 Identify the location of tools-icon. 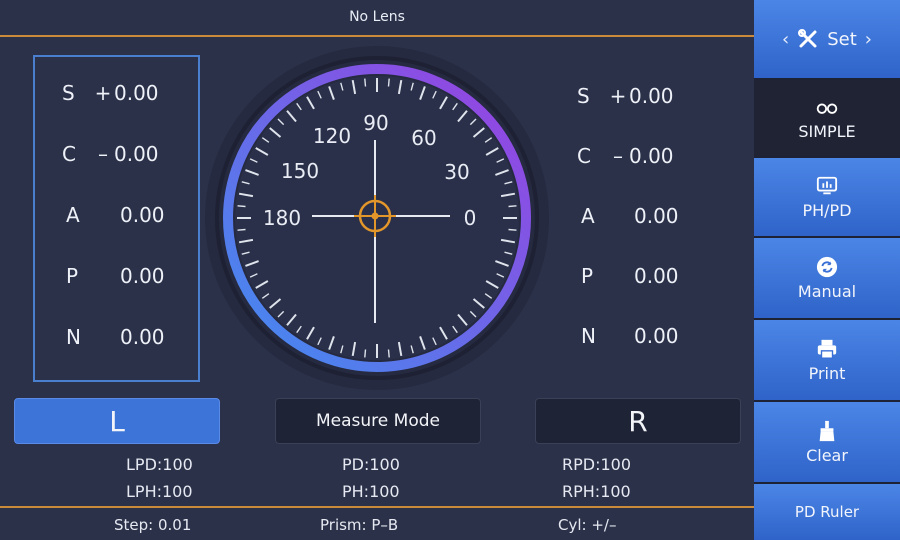
(807, 38).